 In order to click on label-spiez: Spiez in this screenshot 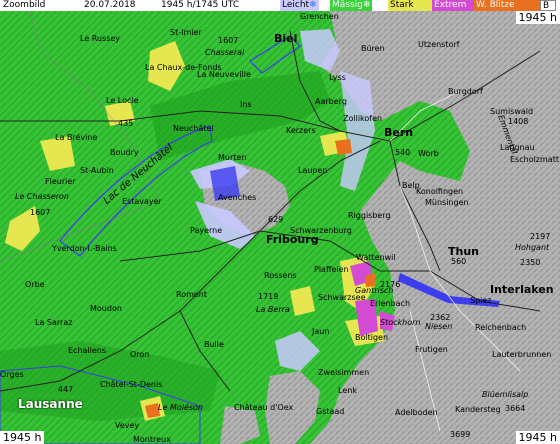, I will do `click(481, 300)`.